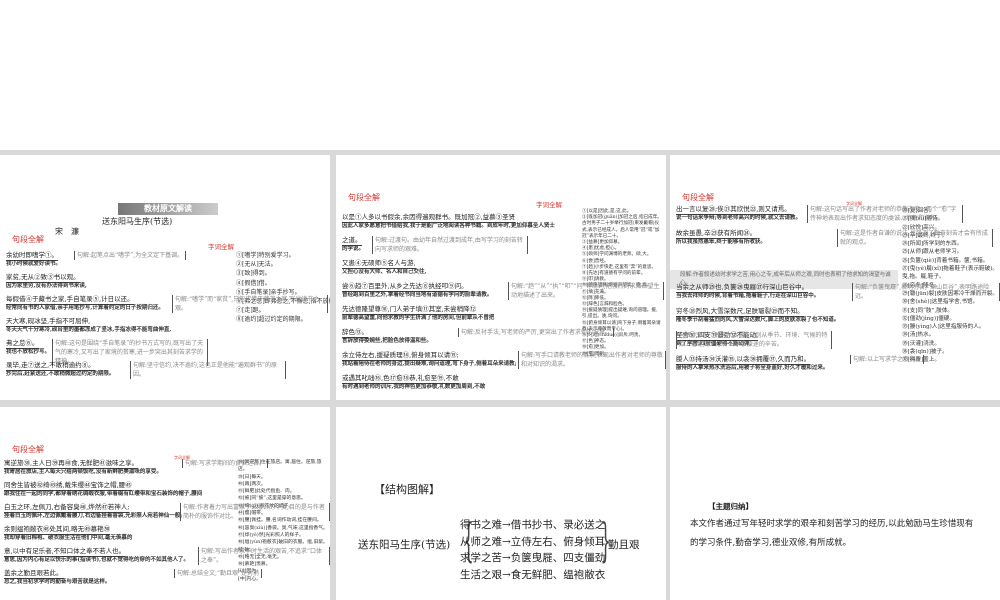 This screenshot has width=1000, height=600. Describe the element at coordinates (586, 291) in the screenshot. I see `sentence-note: 句解:“趋”“从”“执”“叩”“问”等动词,把强烈的求知欲望生动地描述了出来。` at that location.